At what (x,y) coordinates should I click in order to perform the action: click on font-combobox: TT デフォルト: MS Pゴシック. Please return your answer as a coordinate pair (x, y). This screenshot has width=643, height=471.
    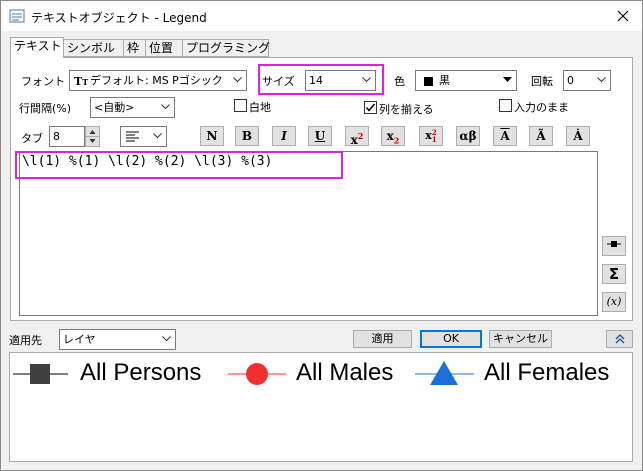
    Looking at the image, I should click on (158, 80).